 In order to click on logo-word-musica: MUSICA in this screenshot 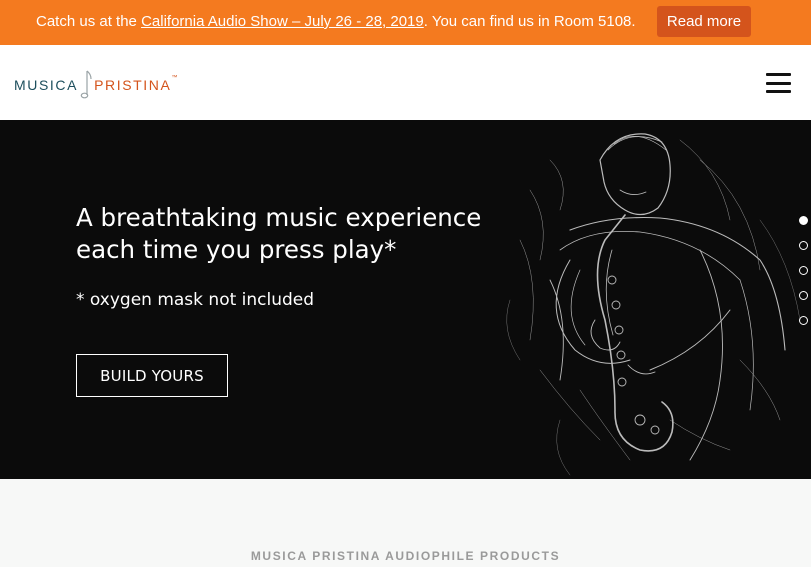, I will do `click(46, 85)`.